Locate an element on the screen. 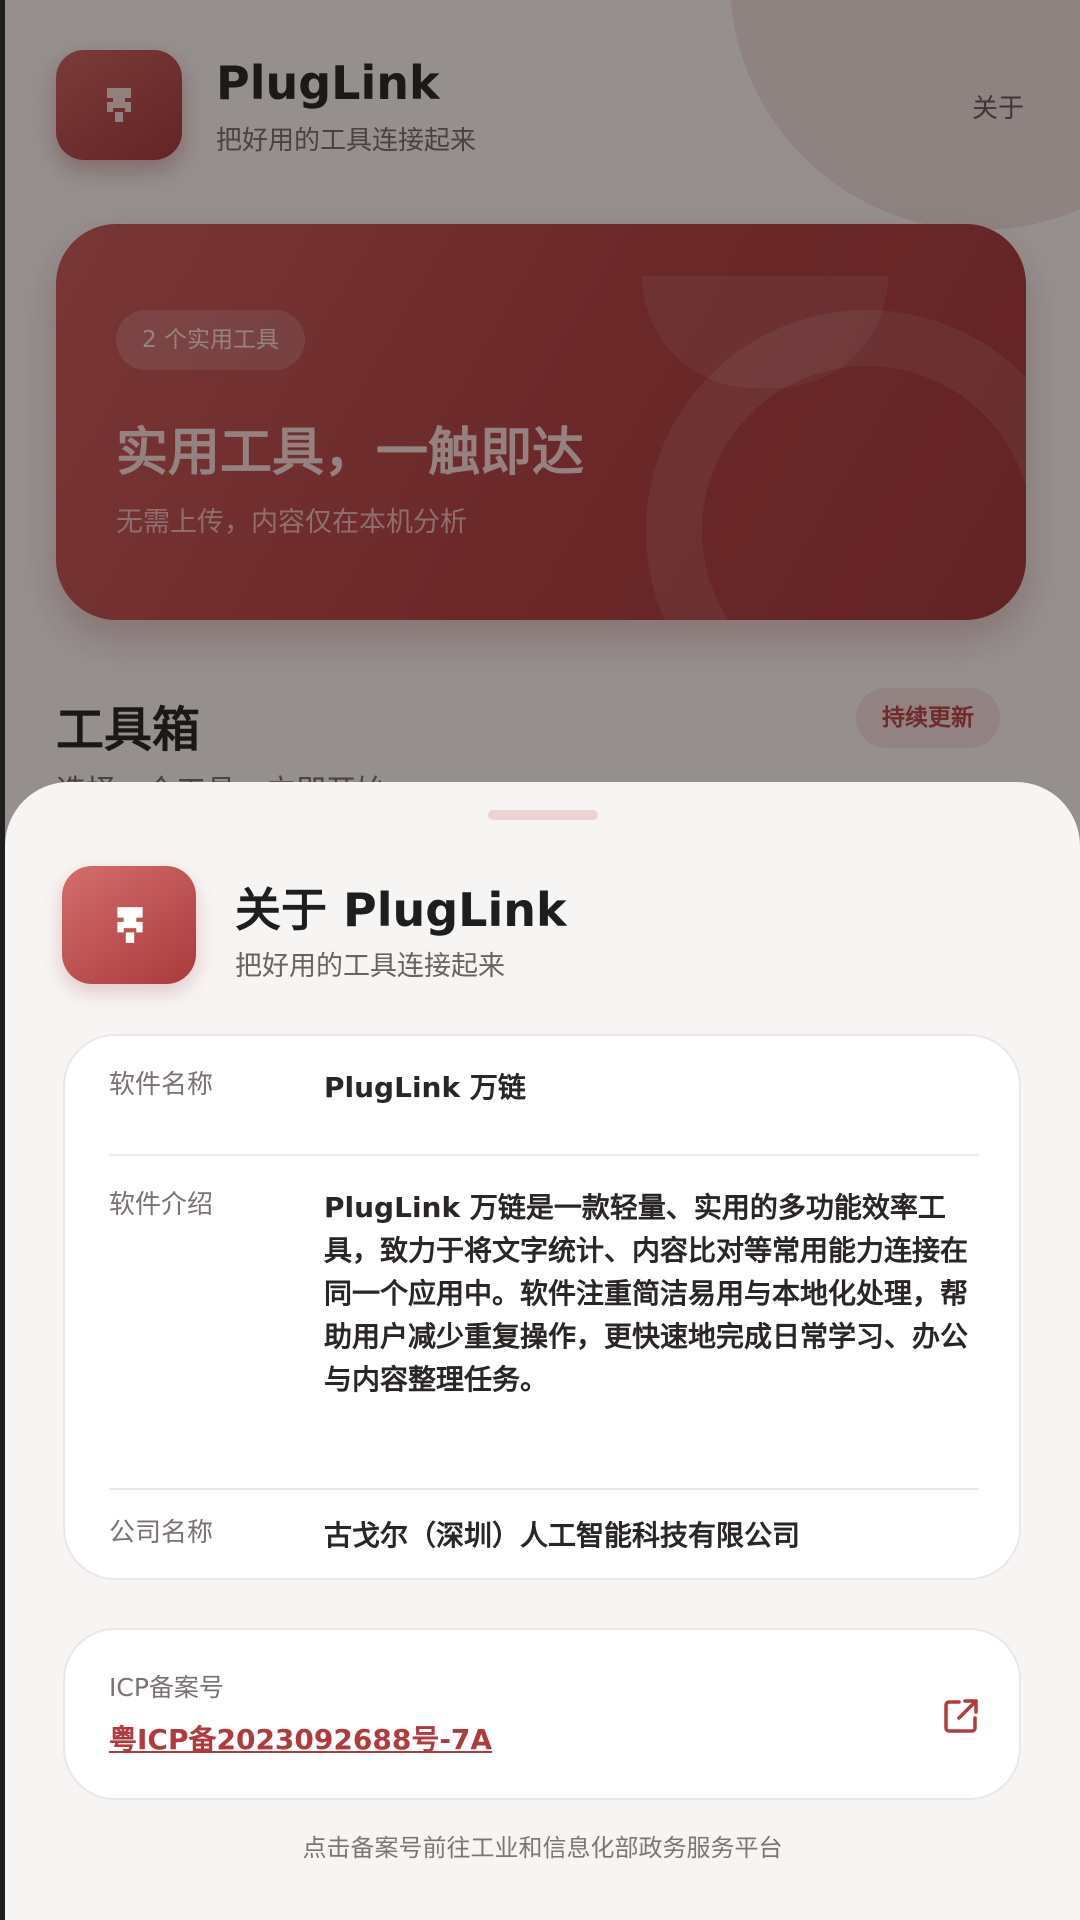 Image resolution: width=1080 pixels, height=1920 pixels. external-link-icon is located at coordinates (961, 1716).